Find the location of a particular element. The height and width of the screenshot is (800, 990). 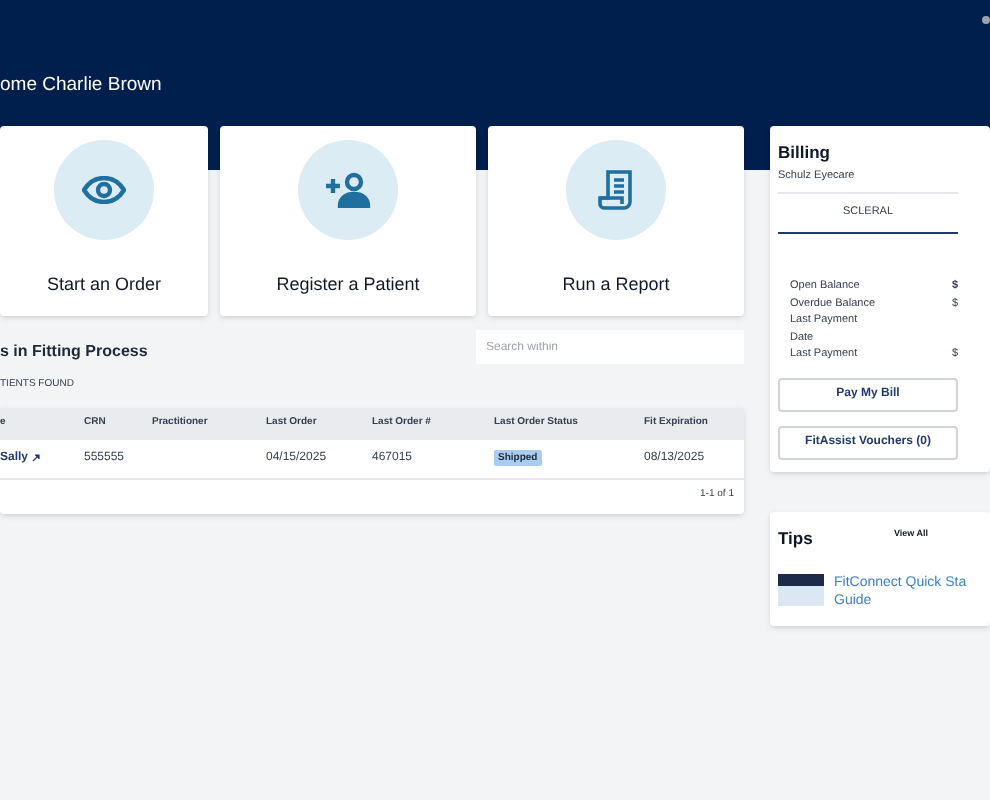

tips-title: Tips is located at coordinates (796, 538).